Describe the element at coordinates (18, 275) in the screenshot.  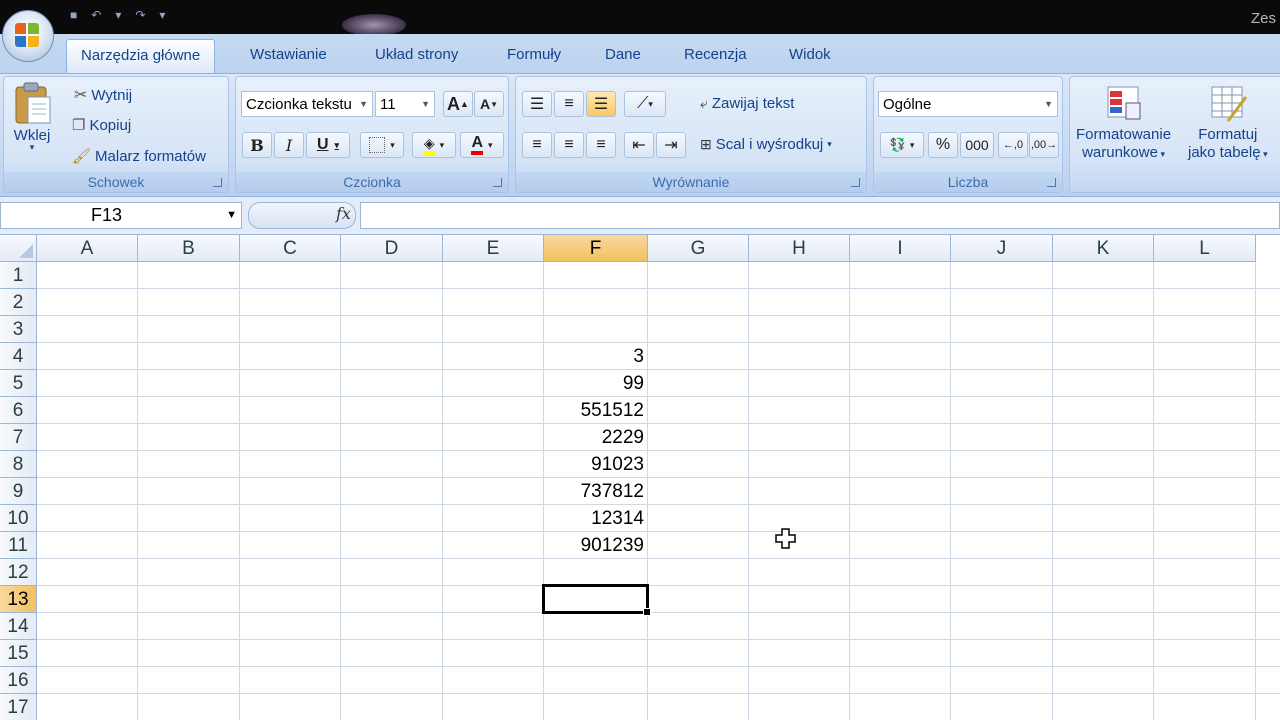
I see `row-header-1: 1` at that location.